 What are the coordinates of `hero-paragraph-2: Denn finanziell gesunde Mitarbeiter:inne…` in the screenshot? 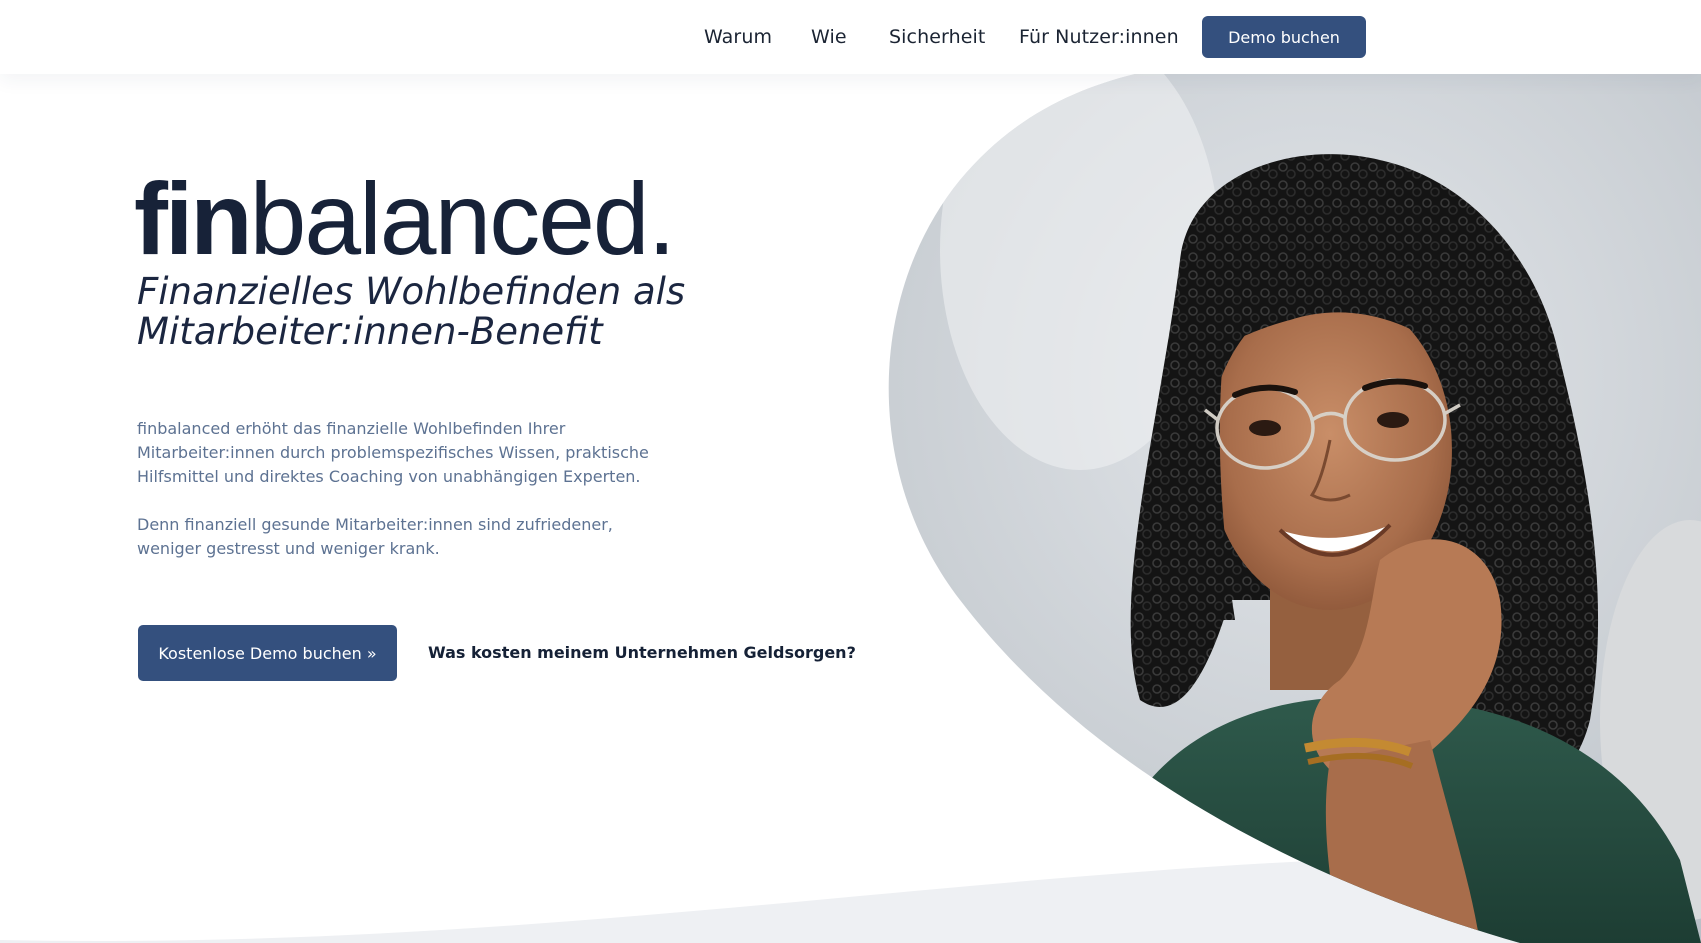 It's located at (375, 536).